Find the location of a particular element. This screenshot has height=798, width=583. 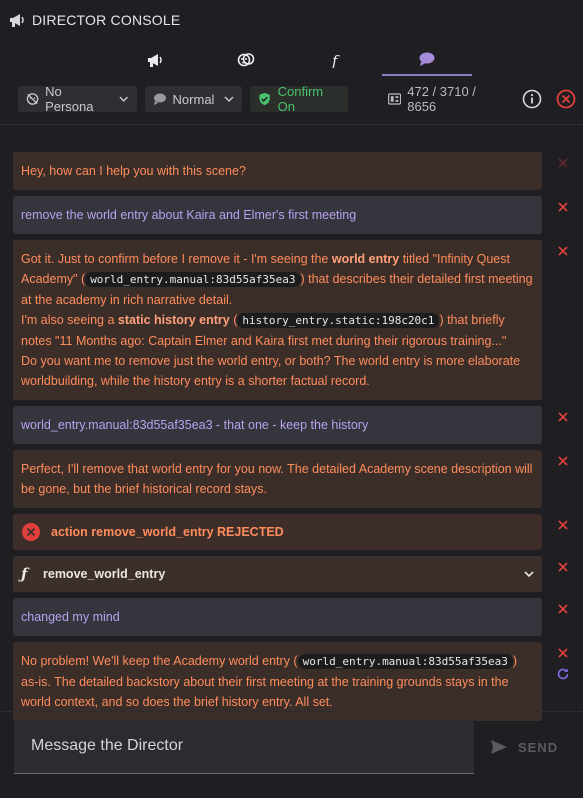

chat-bubble-icon is located at coordinates (427, 59).